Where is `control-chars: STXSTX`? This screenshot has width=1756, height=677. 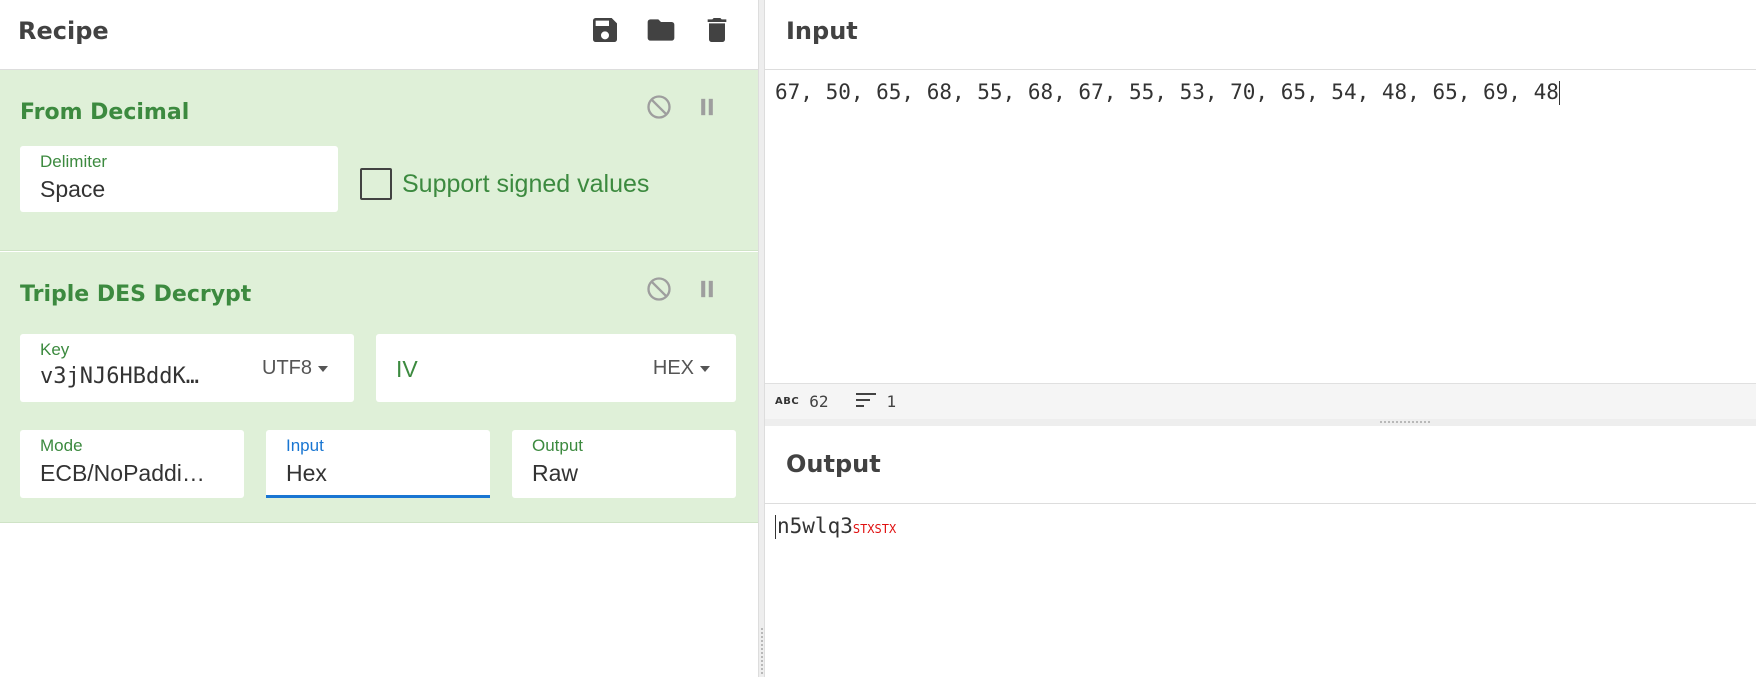 control-chars: STXSTX is located at coordinates (874, 529).